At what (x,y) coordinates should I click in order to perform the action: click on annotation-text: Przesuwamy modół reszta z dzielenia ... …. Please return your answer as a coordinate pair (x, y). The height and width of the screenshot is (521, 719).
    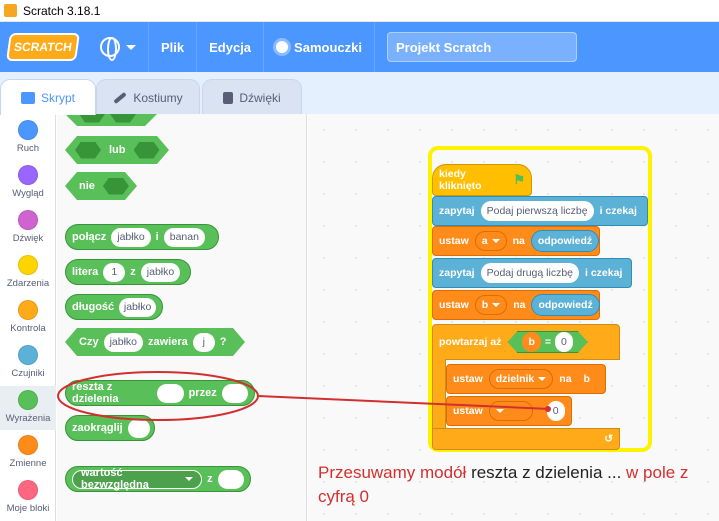
    Looking at the image, I should click on (518, 485).